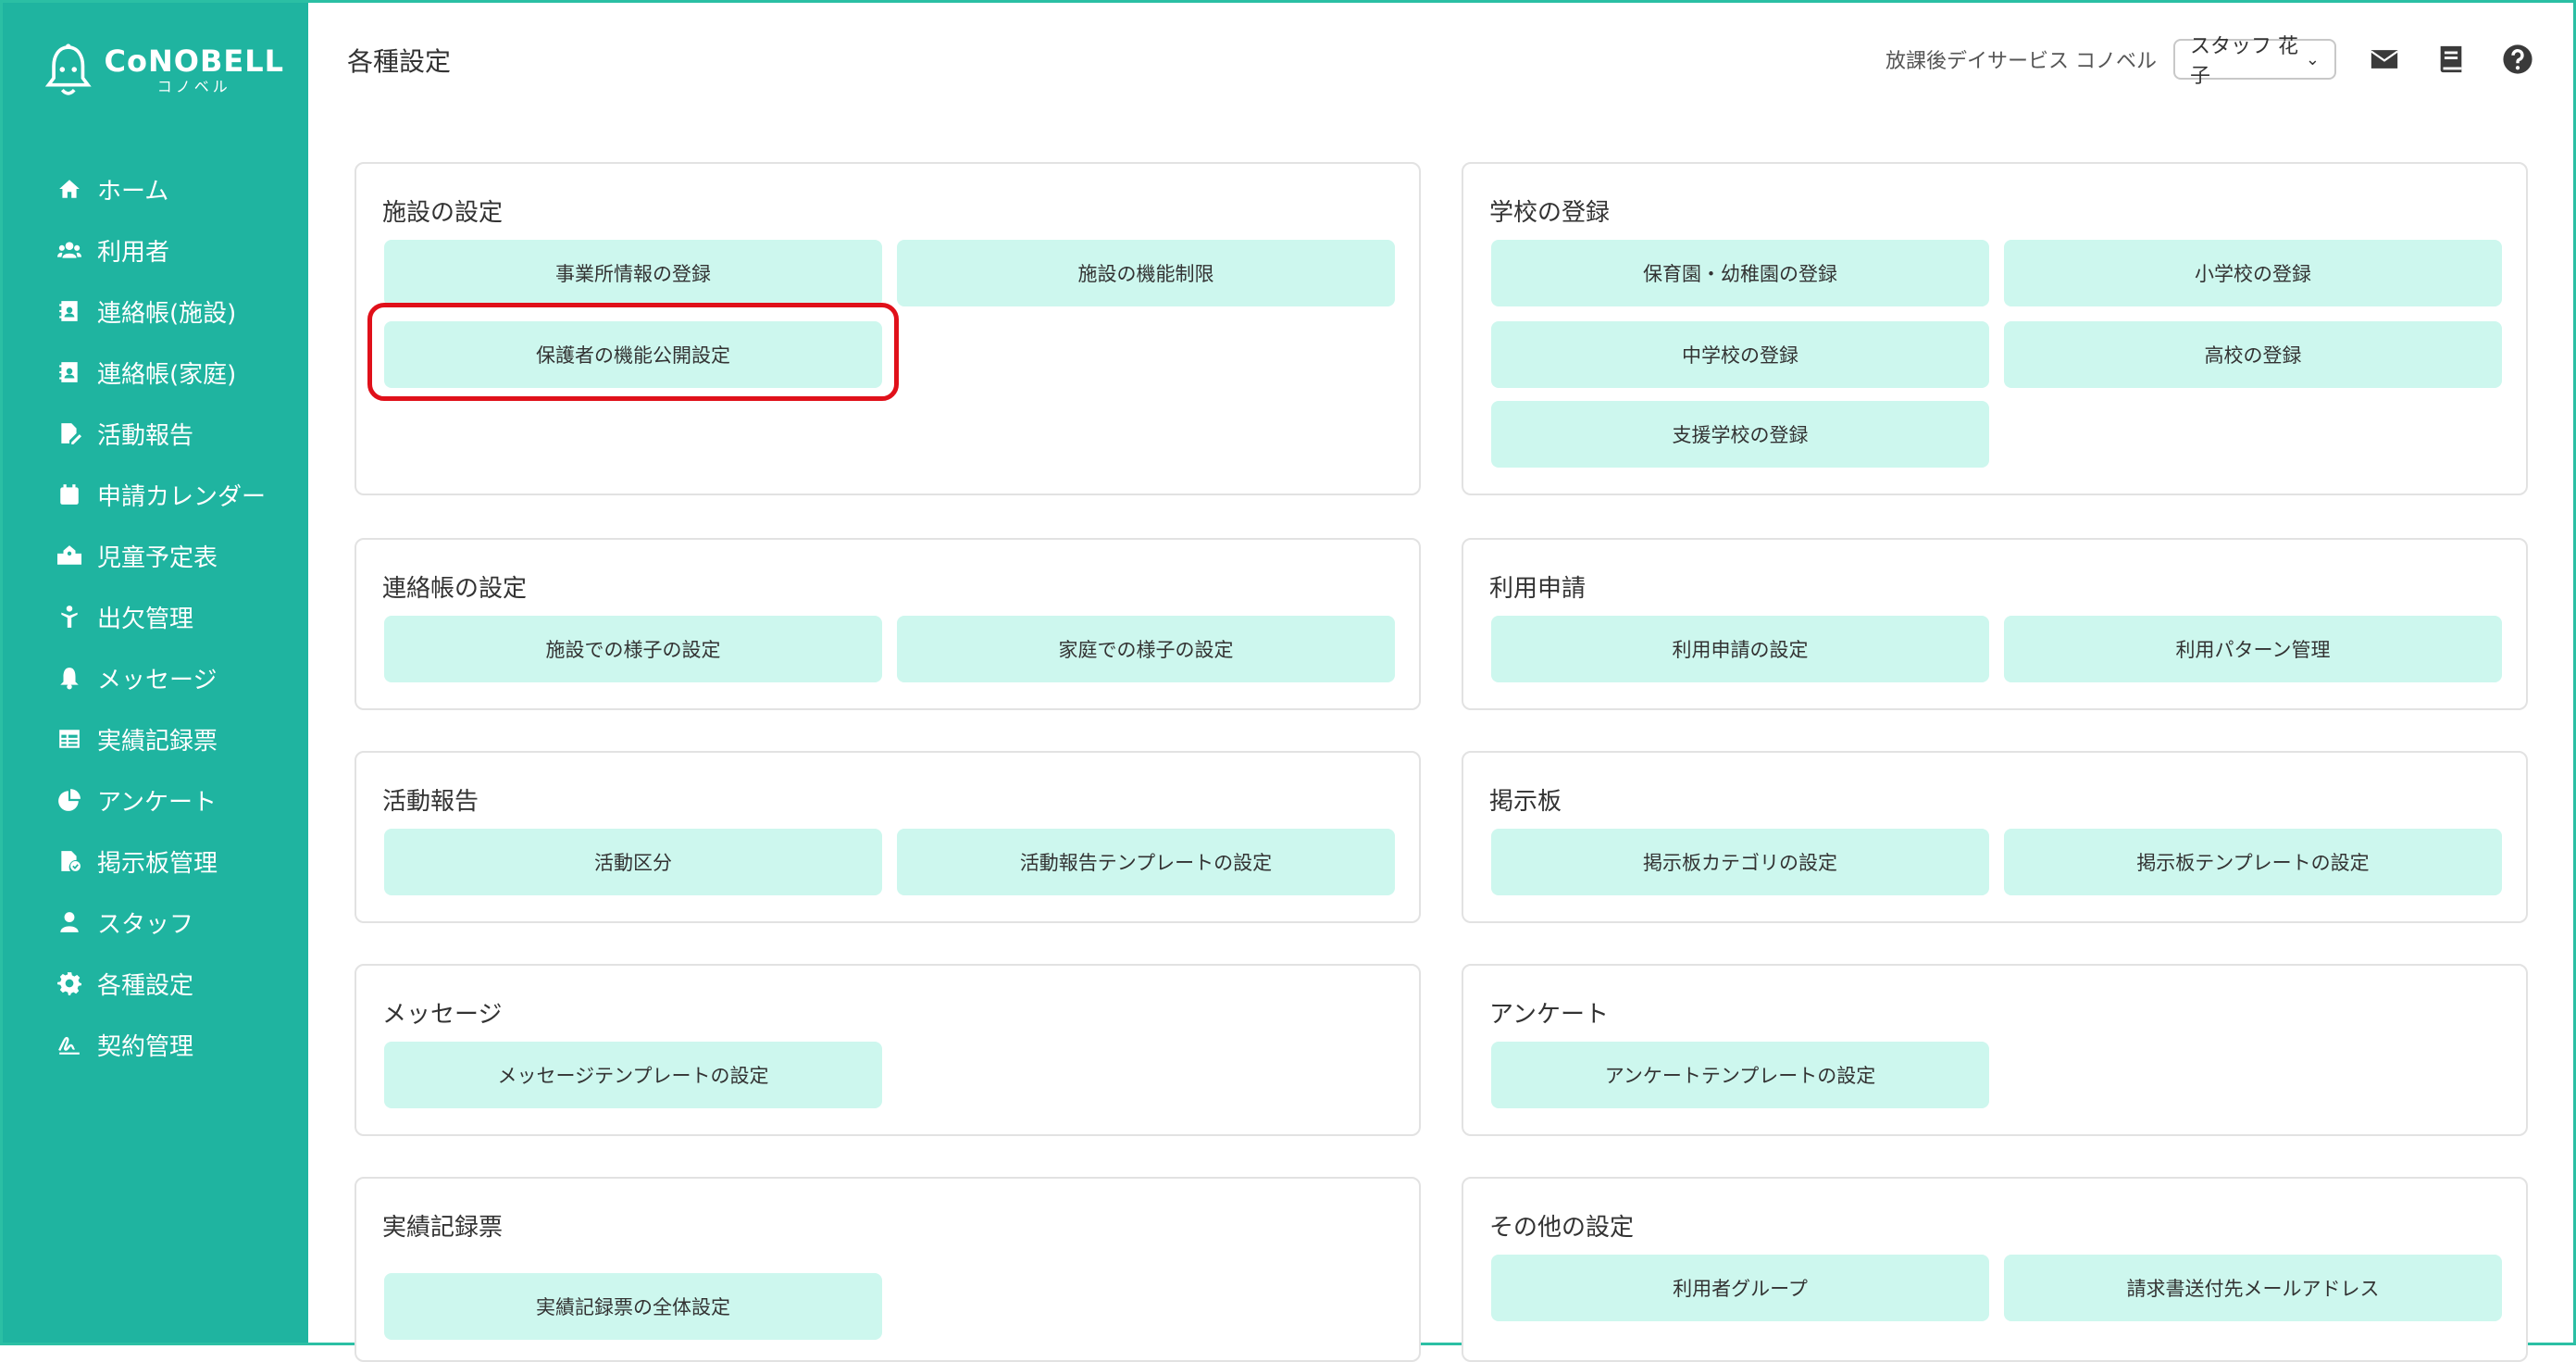  Describe the element at coordinates (69, 861) in the screenshot. I see `file-check-icon` at that location.